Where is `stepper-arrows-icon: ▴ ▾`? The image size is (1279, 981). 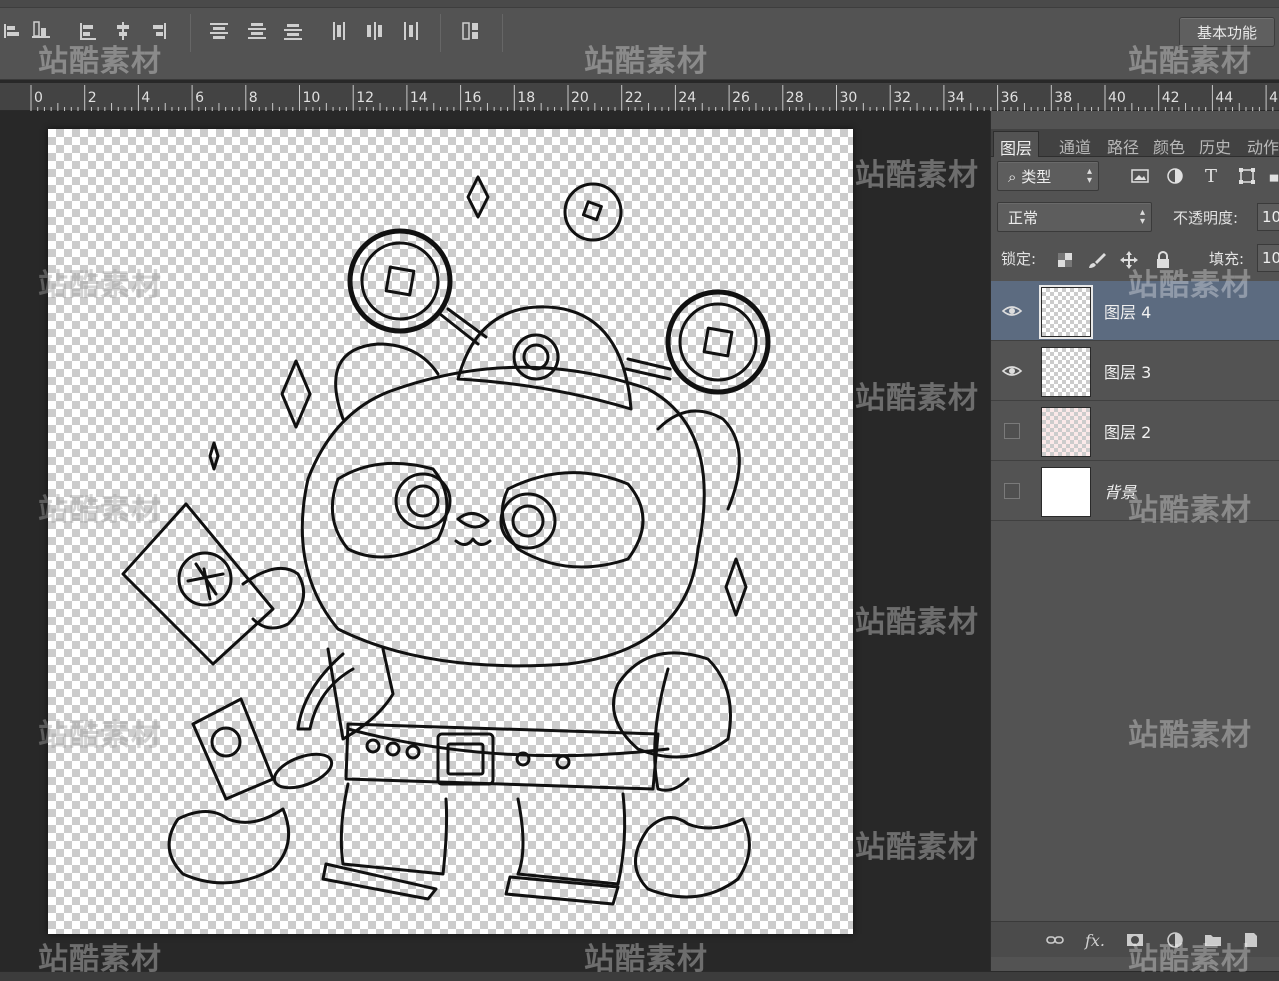
stepper-arrows-icon: ▴ ▾ is located at coordinates (1142, 217).